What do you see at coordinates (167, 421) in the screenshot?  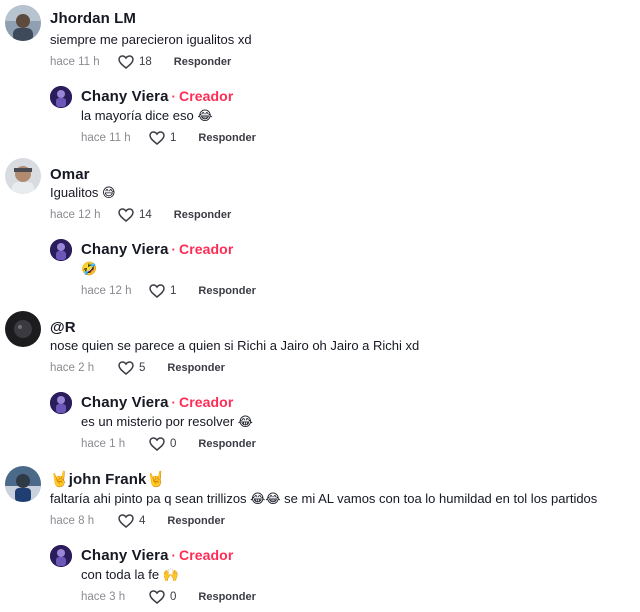 I see `reply-text: es un misterio por resolver 😂` at bounding box center [167, 421].